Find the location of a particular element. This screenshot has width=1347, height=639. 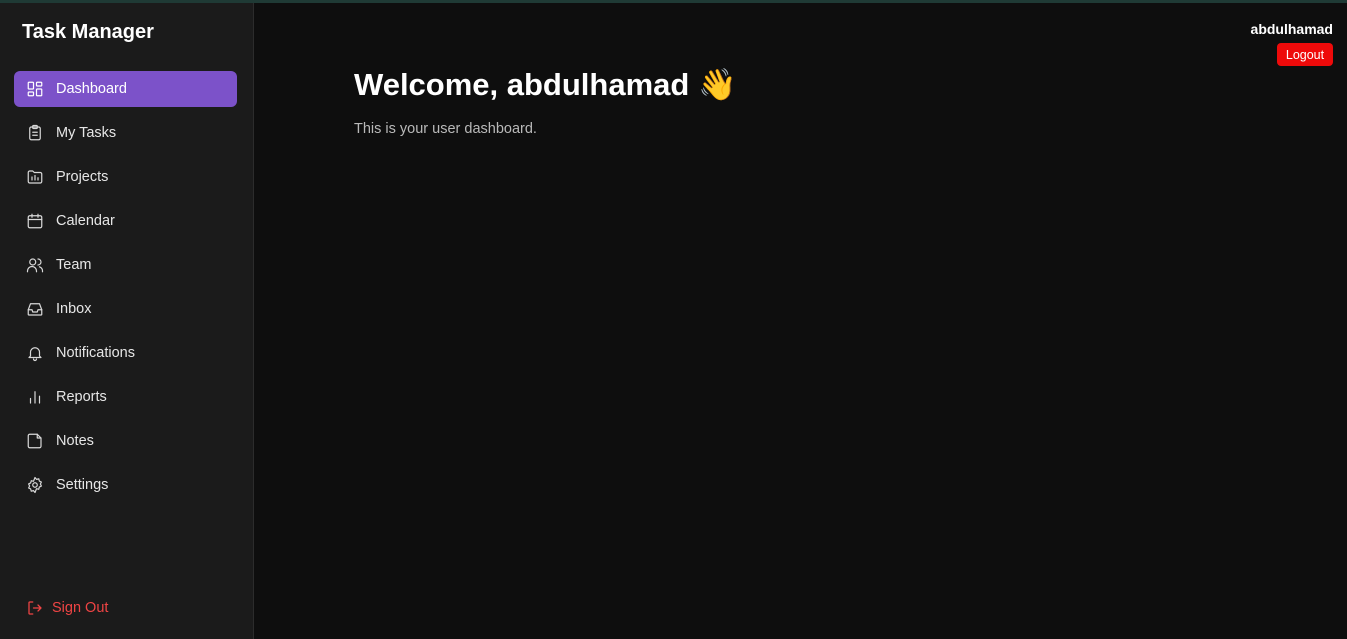

gear-icon is located at coordinates (35, 485).